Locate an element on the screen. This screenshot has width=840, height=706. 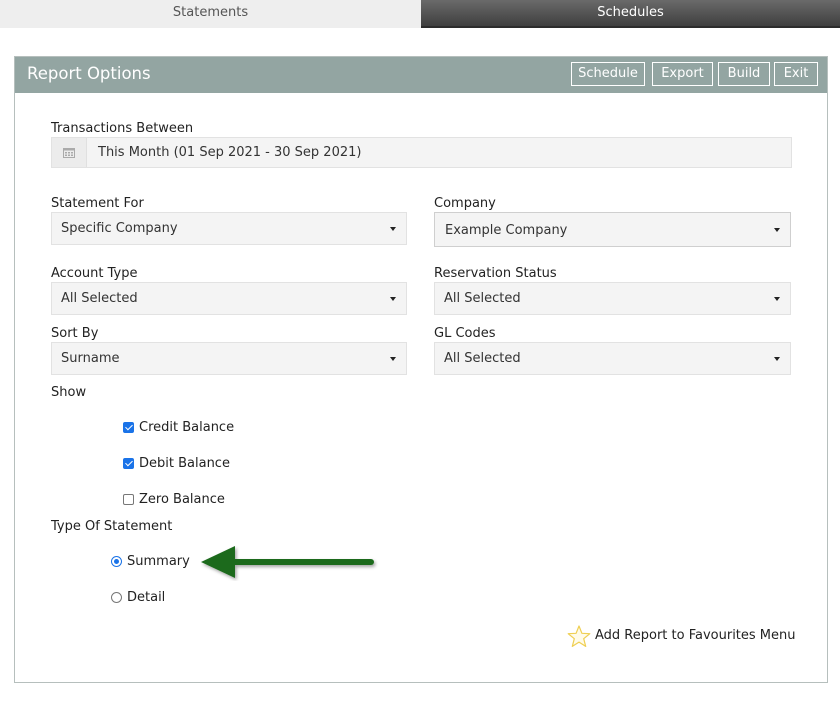
company-label: Company is located at coordinates (465, 203).